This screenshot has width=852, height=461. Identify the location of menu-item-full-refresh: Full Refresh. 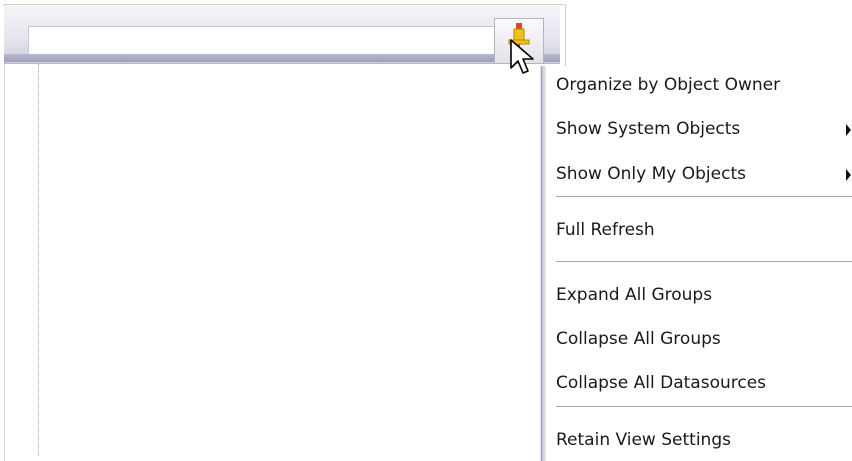
(699, 231).